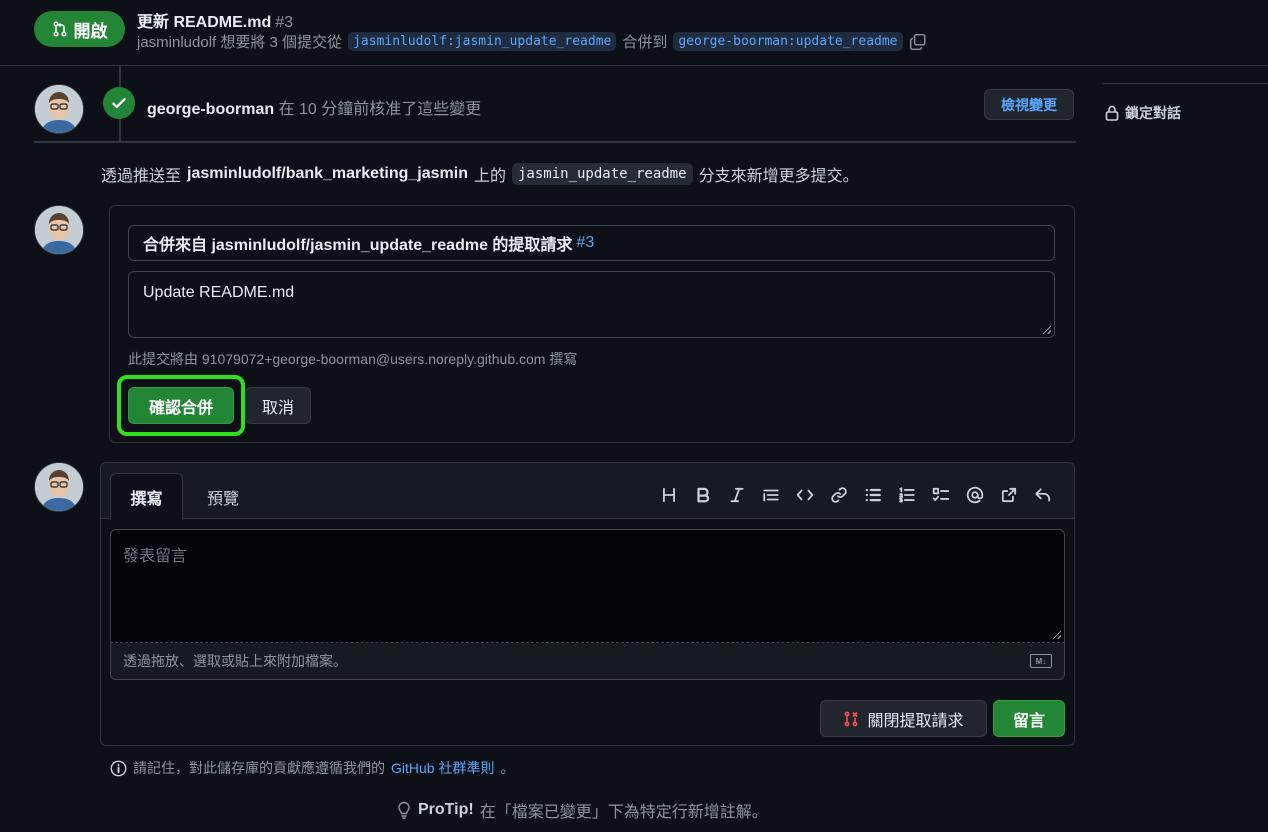 Image resolution: width=1268 pixels, height=832 pixels. I want to click on pr-subtitle-prefix: jasminludolf 想要將 3 個提交從, so click(240, 42).